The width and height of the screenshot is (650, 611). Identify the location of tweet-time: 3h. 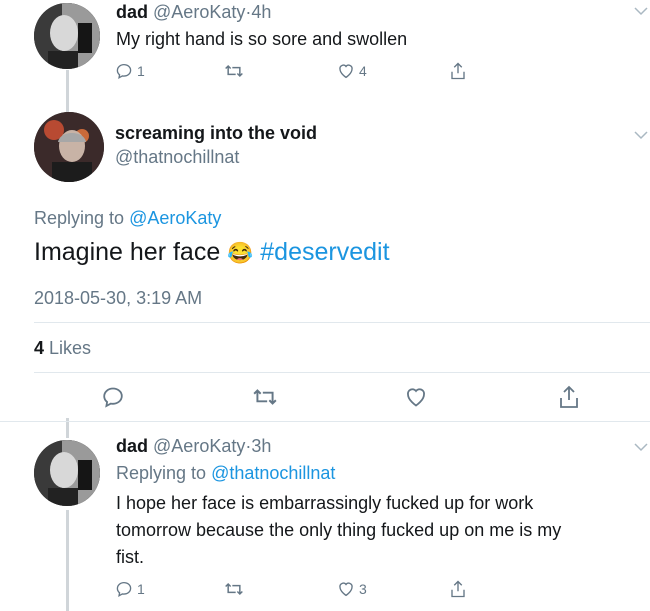
(261, 446).